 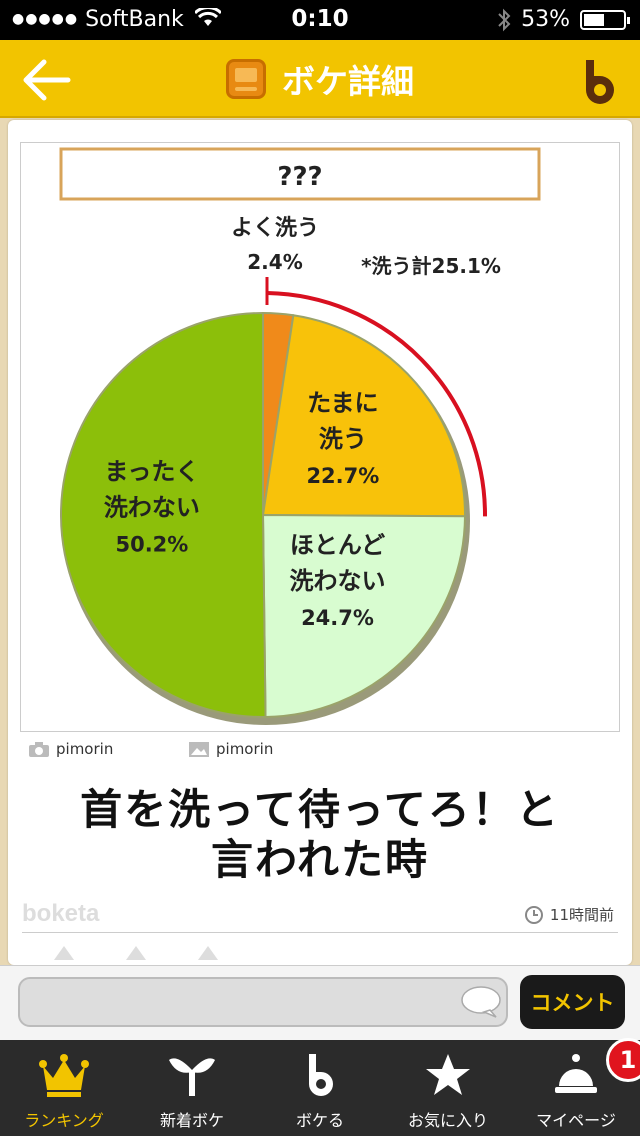 I want to click on crown-icon, so click(x=64, y=1075).